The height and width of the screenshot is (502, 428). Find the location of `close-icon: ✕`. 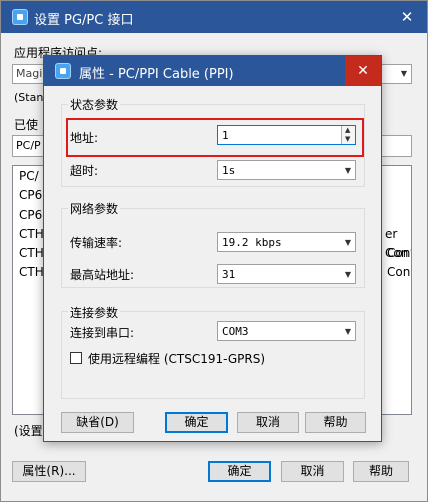

close-icon: ✕ is located at coordinates (363, 71).